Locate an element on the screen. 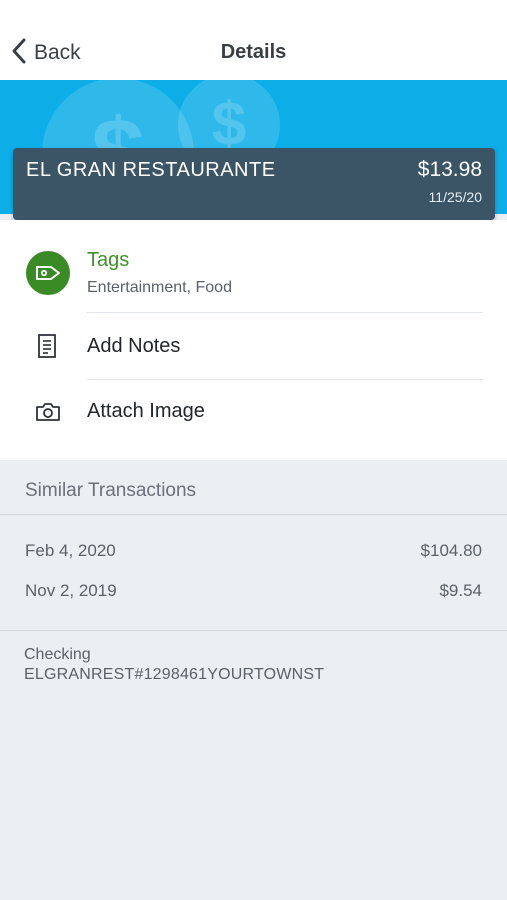 This screenshot has height=900, width=507. add-notes-label: Add Notes is located at coordinates (134, 346).